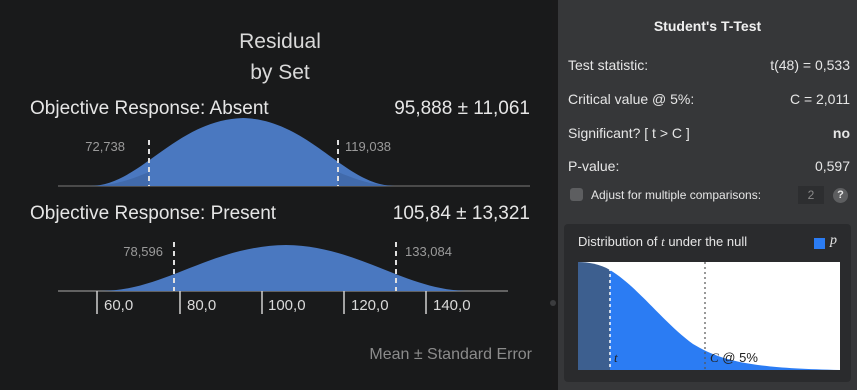 Image resolution: width=857 pixels, height=390 pixels. Describe the element at coordinates (714, 357) in the screenshot. I see `c-label-variable: C` at that location.